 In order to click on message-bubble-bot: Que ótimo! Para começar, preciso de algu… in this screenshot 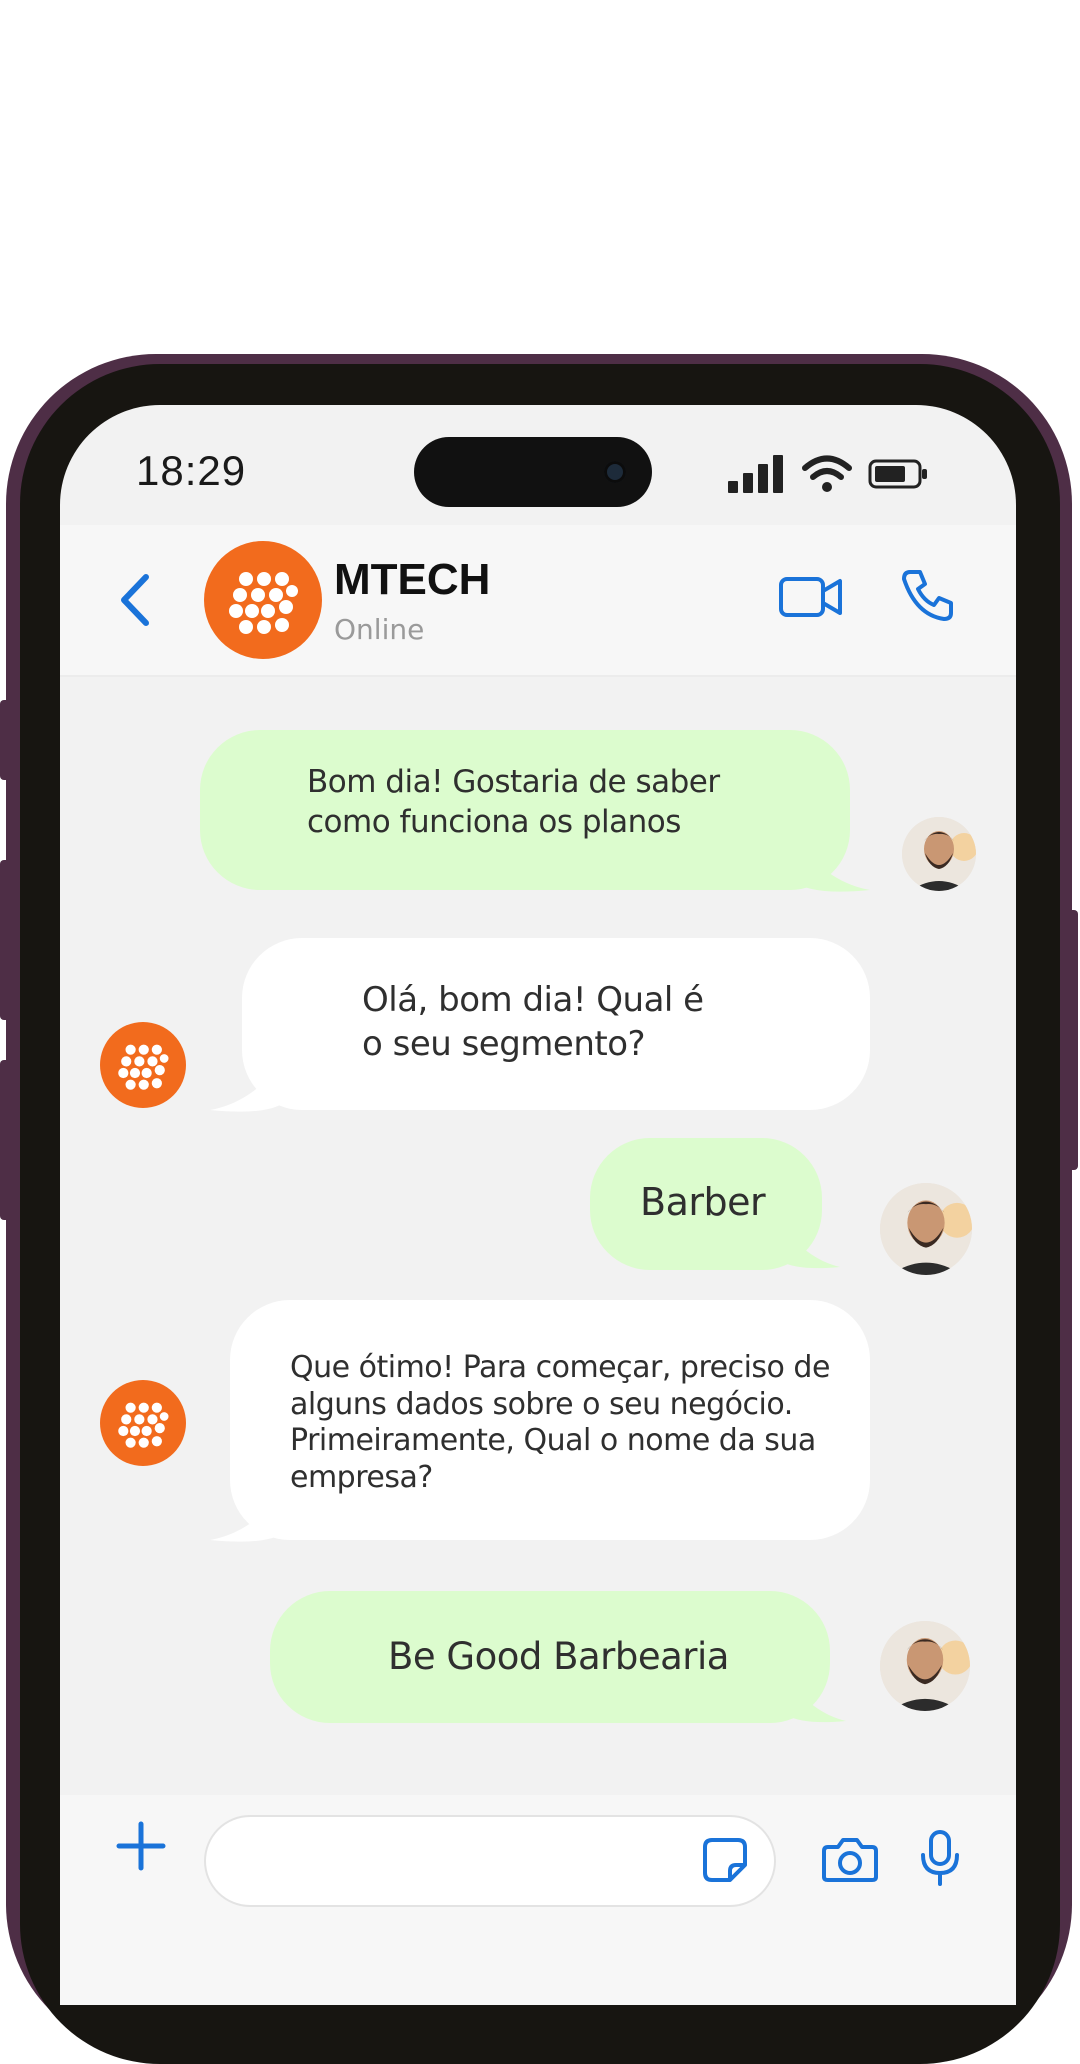, I will do `click(550, 1420)`.